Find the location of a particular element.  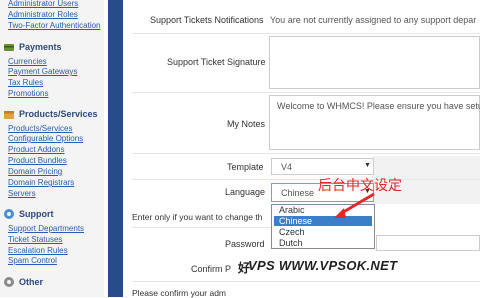

language-label: Language is located at coordinates (245, 192).